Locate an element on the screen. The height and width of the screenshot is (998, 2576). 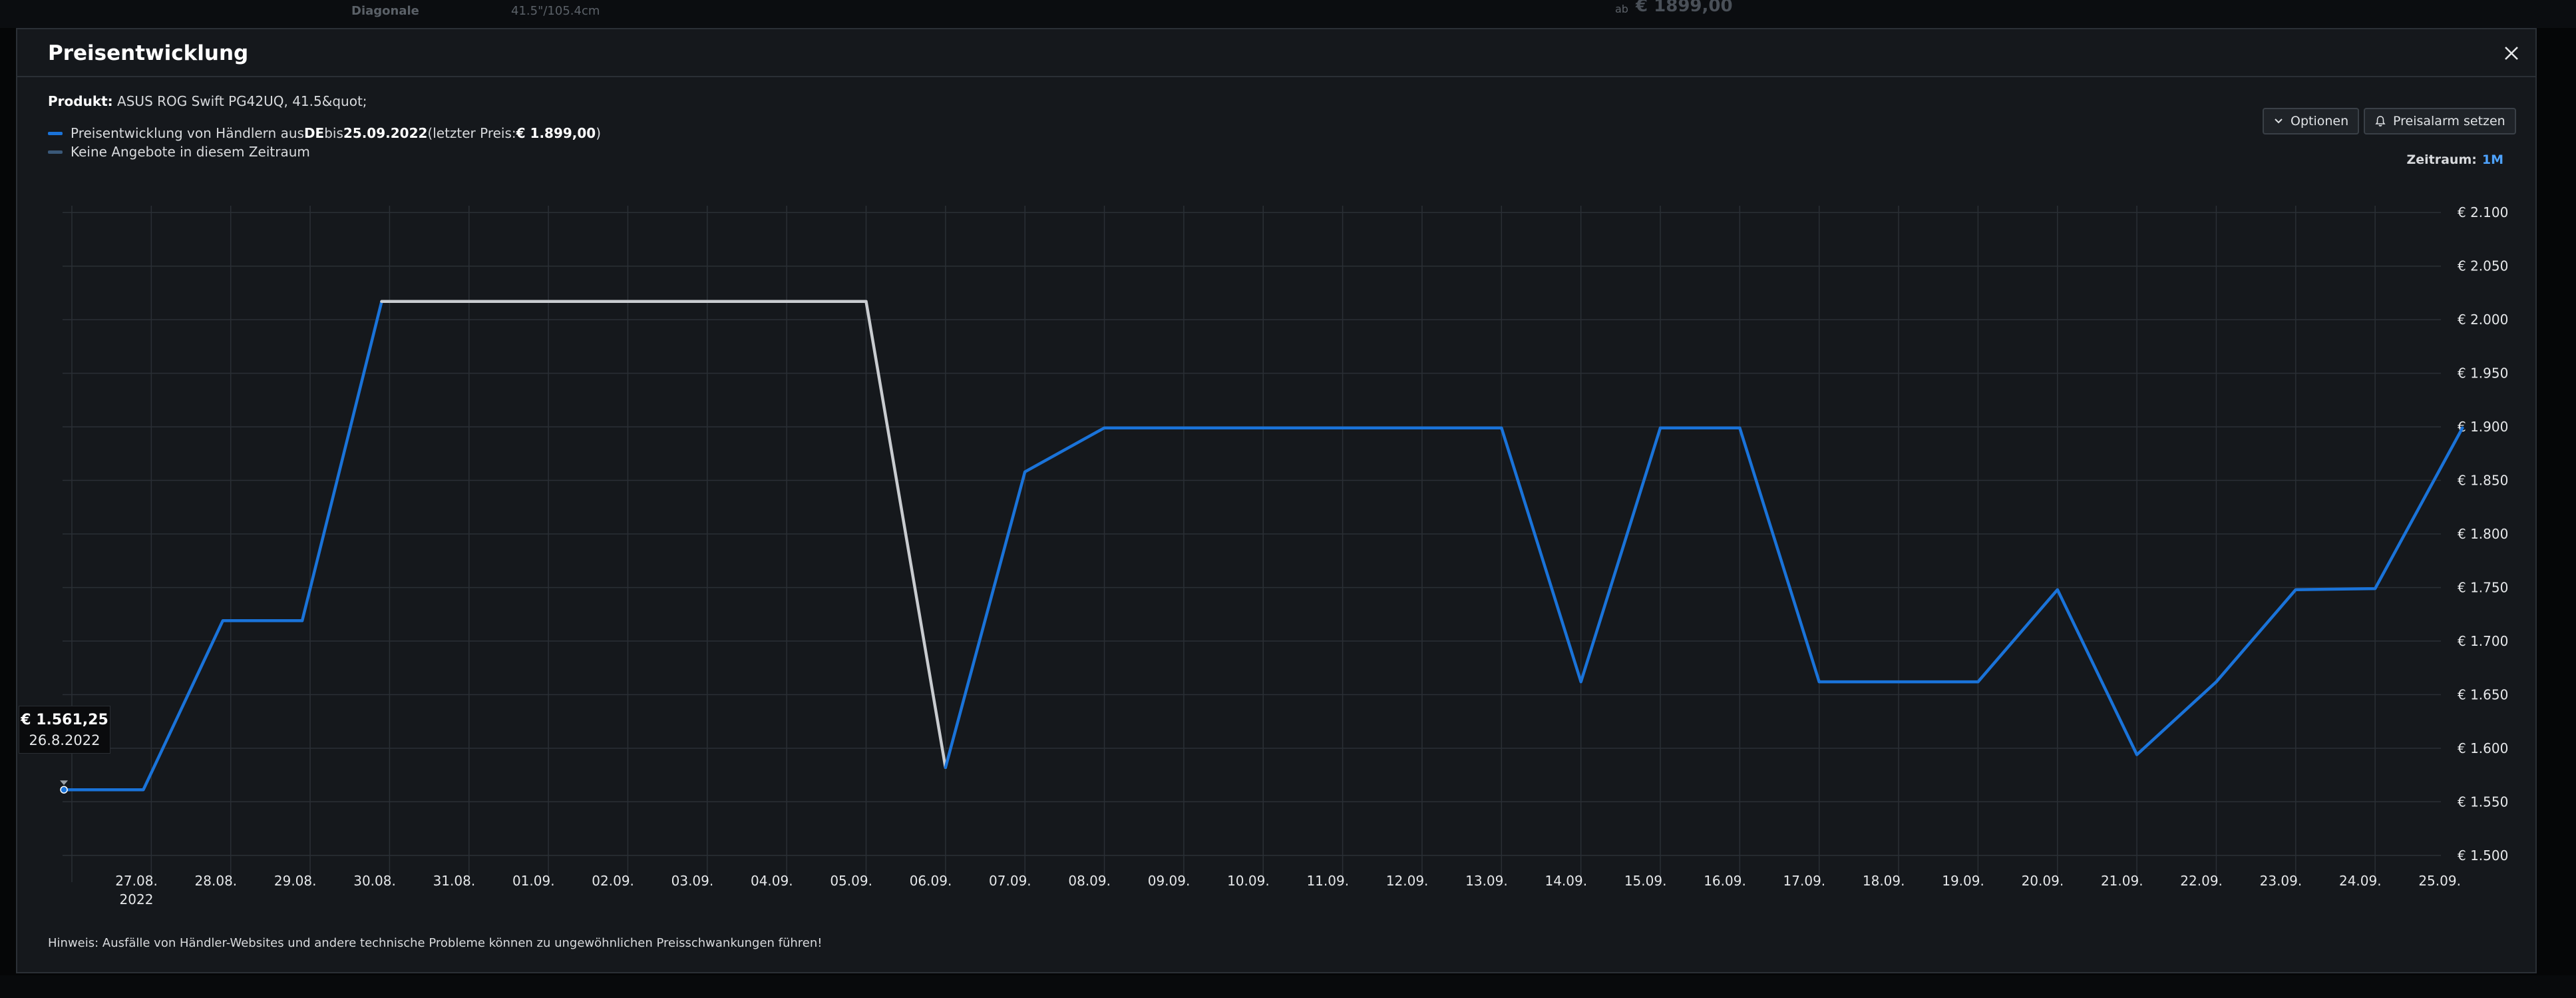
y-tick-label: € 1.750 is located at coordinates (2483, 587).